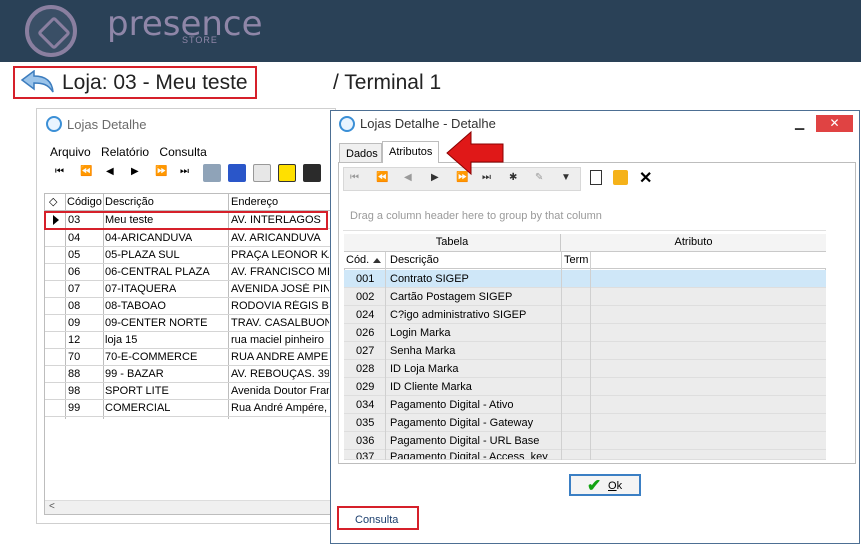 This screenshot has height=546, width=861. What do you see at coordinates (365, 297) in the screenshot?
I see `cell-cod: 002` at bounding box center [365, 297].